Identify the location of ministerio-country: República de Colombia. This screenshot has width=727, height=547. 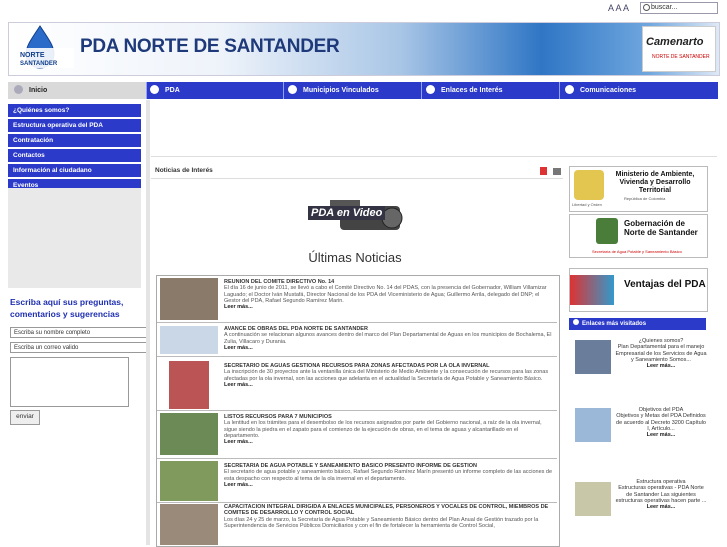
(645, 198).